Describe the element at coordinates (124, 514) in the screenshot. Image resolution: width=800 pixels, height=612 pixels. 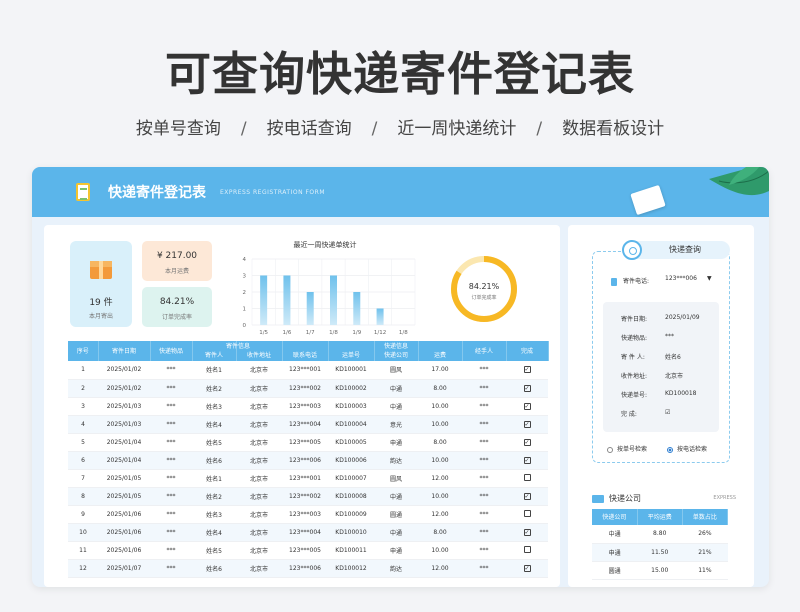
I see `table-cell: 2025/01/06` at that location.